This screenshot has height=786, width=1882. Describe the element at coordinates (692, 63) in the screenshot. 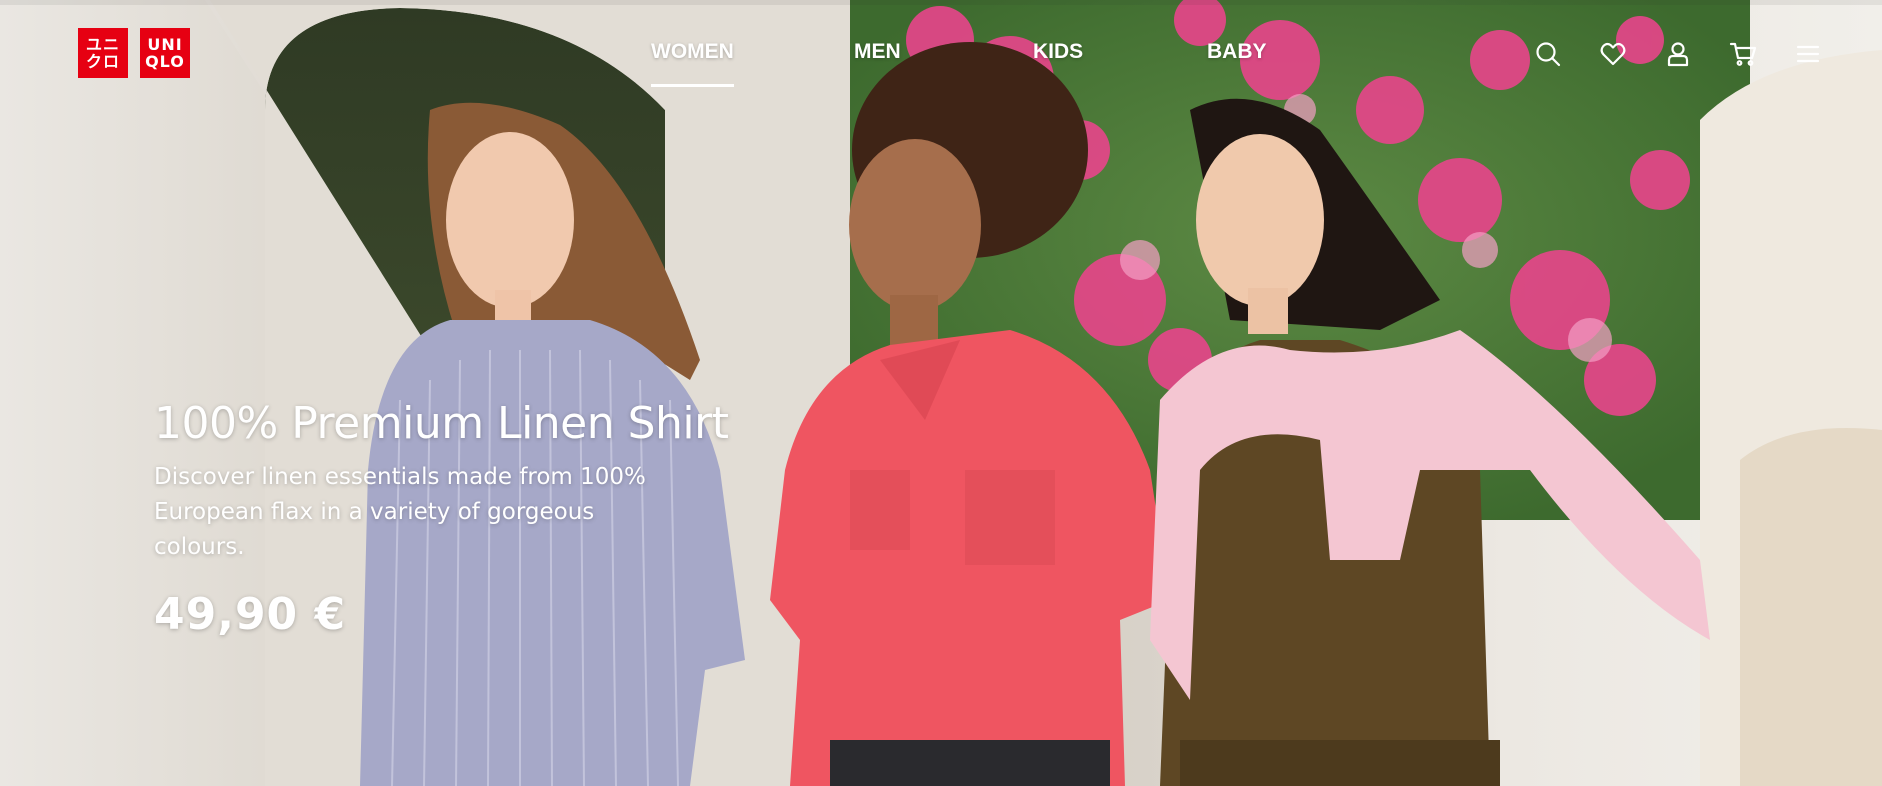

I see `nav-item-women: WOMEN` at that location.